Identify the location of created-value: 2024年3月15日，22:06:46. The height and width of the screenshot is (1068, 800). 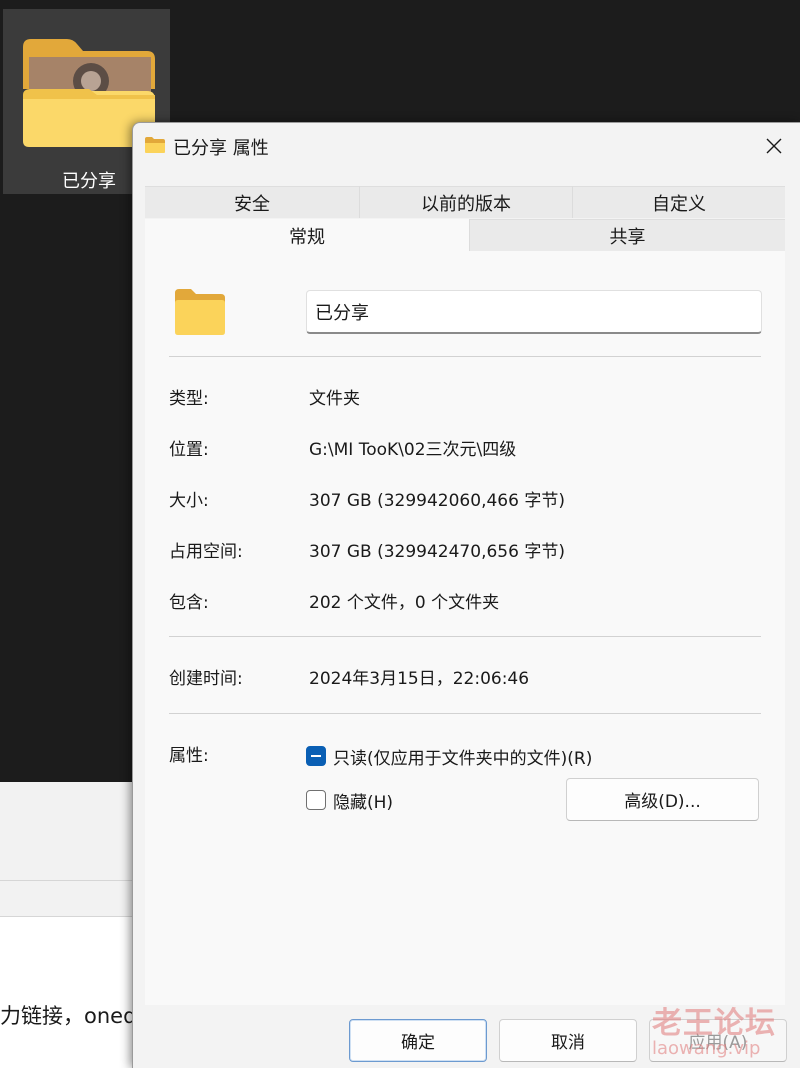
(419, 679).